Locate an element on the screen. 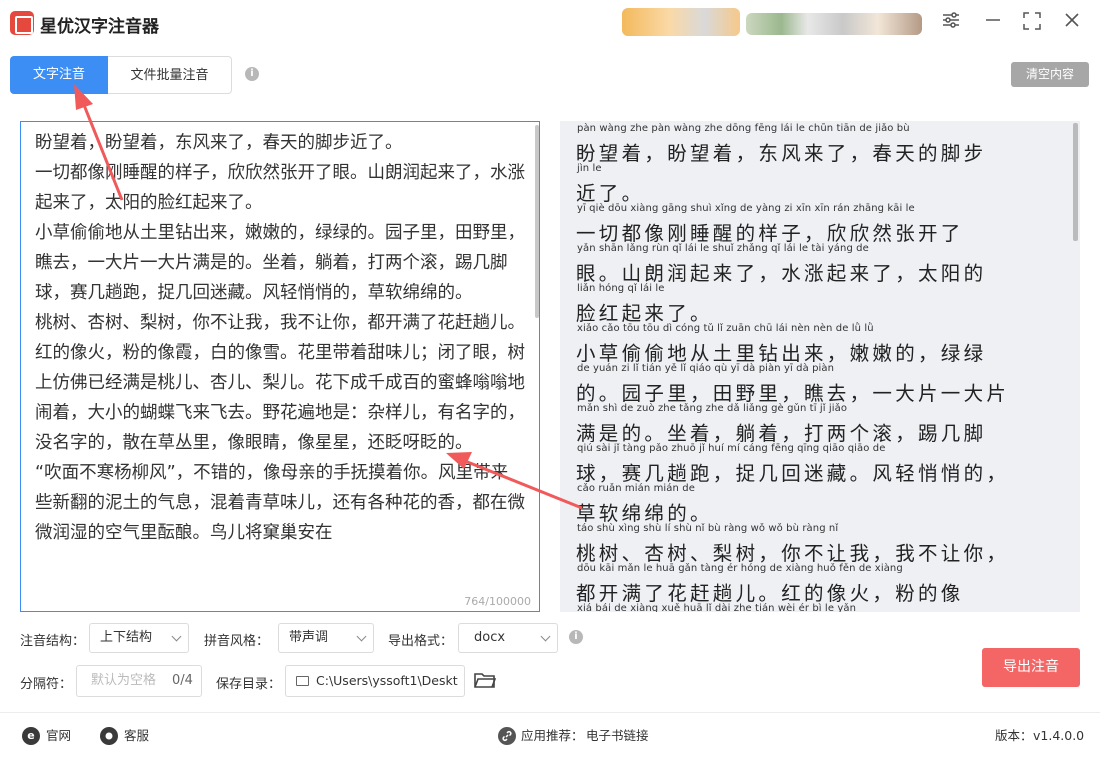 The image size is (1100, 760). maximize-icon is located at coordinates (1032, 23).